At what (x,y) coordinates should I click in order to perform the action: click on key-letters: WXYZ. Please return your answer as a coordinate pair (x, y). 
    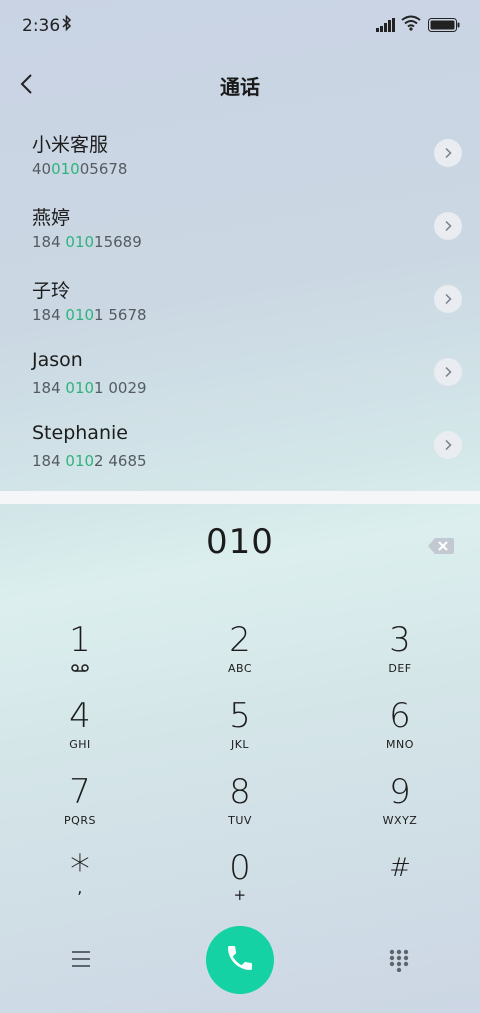
    Looking at the image, I should click on (400, 820).